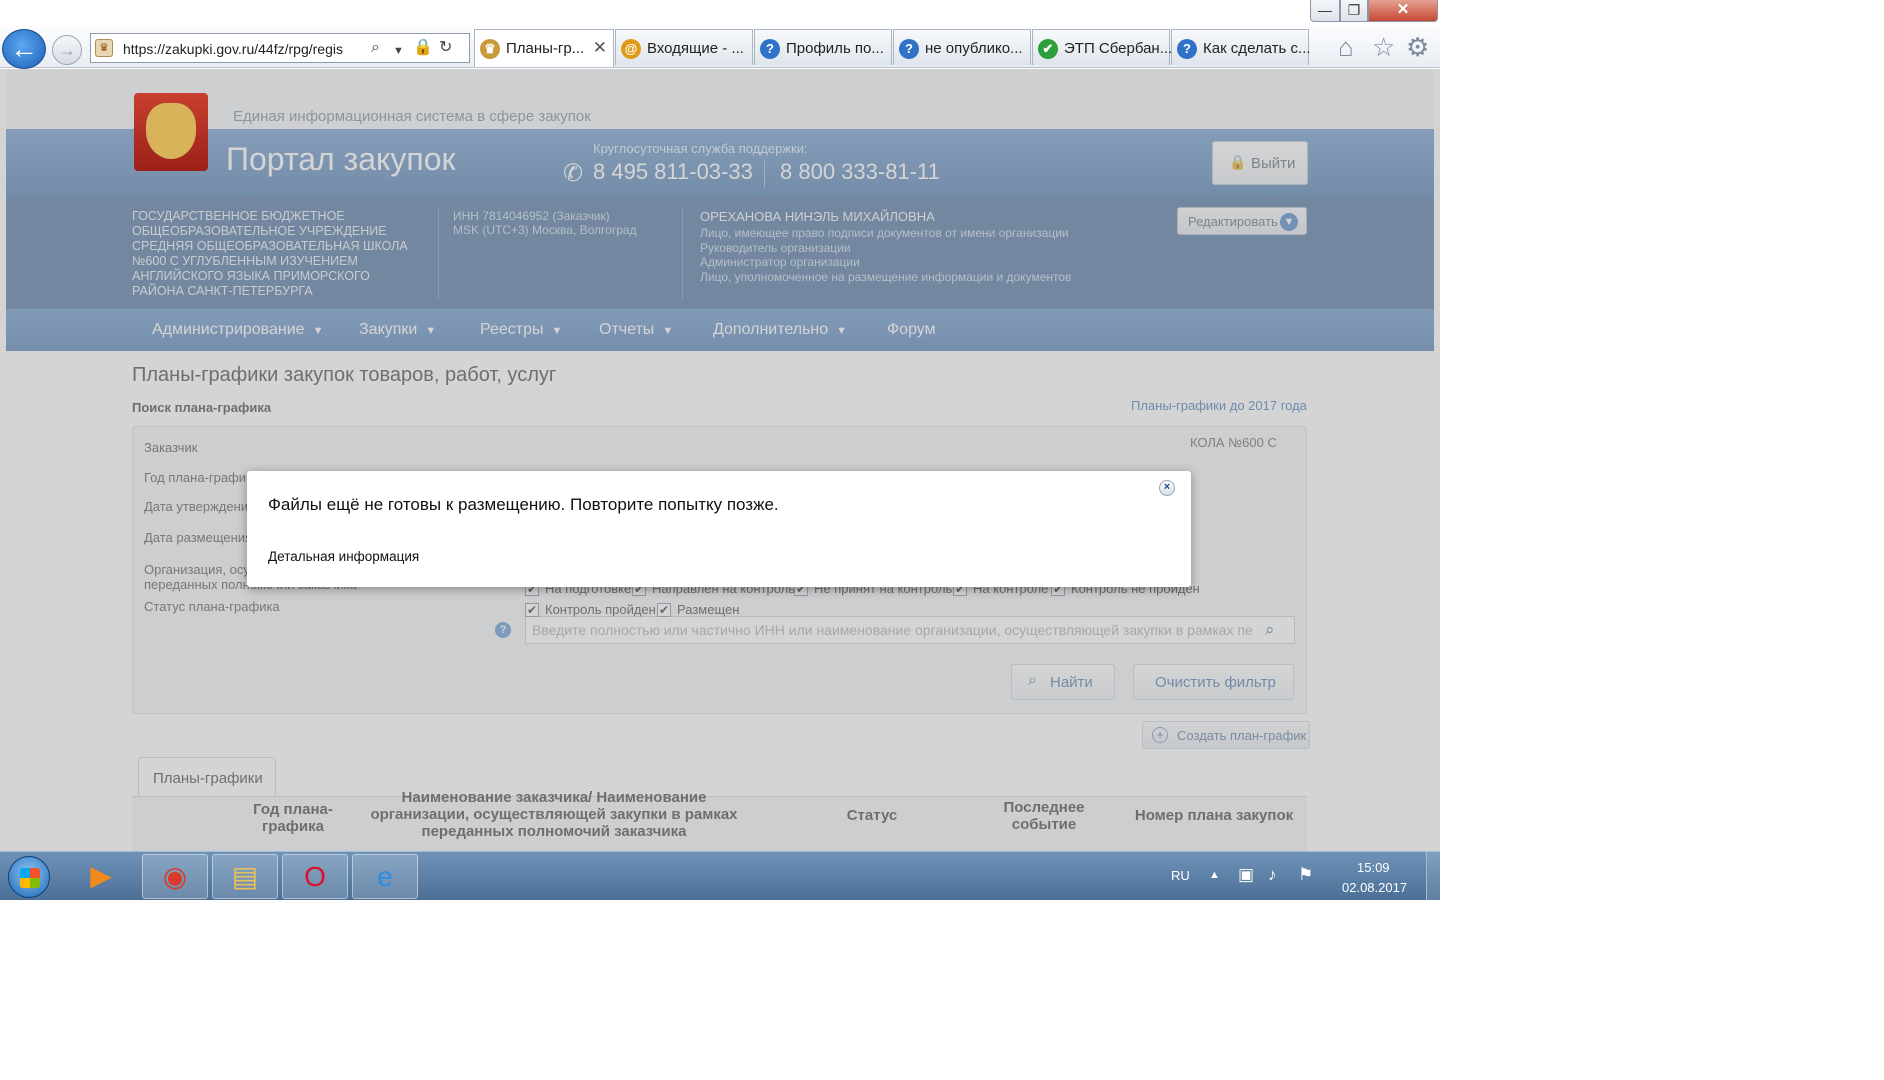  I want to click on taskbar-app-button: O, so click(315, 876).